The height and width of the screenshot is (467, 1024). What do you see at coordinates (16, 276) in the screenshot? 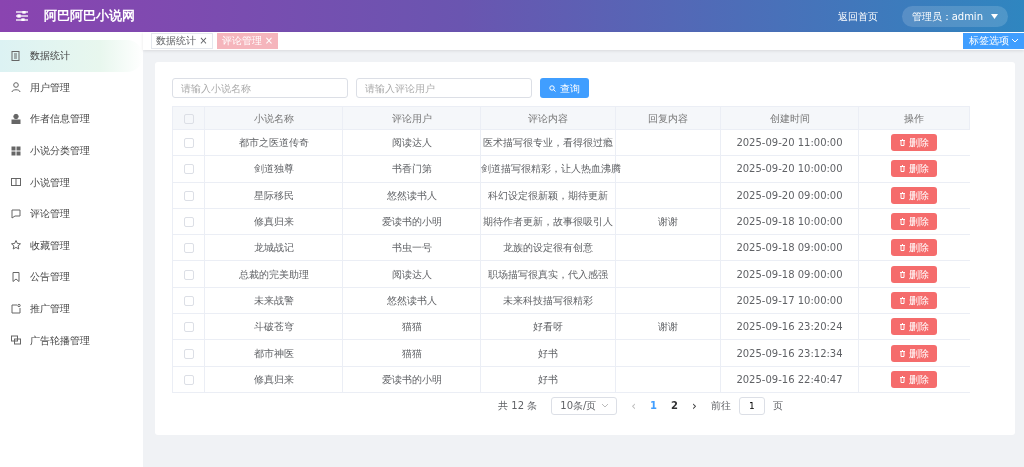
I see `bookmark-icon` at bounding box center [16, 276].